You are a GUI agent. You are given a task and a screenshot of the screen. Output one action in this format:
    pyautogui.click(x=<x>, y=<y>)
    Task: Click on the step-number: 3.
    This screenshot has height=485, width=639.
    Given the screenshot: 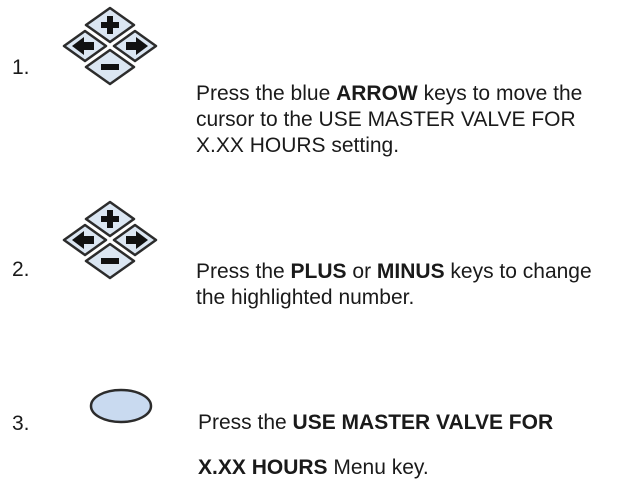 What is the action you would take?
    pyautogui.click(x=21, y=423)
    